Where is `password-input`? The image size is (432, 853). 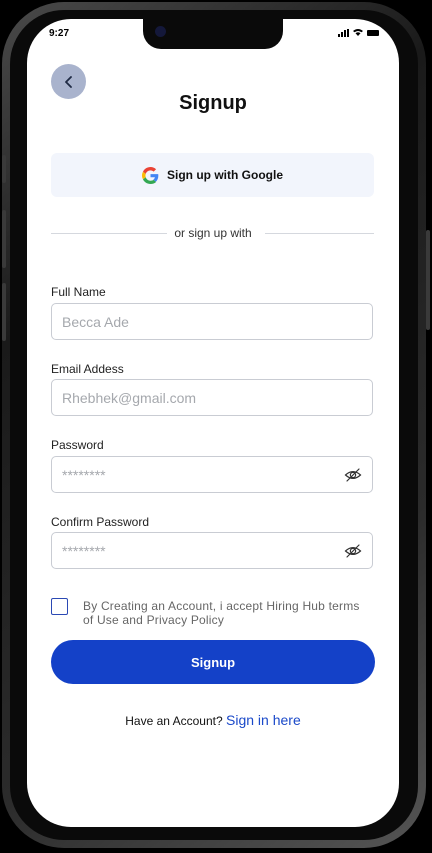 password-input is located at coordinates (212, 474).